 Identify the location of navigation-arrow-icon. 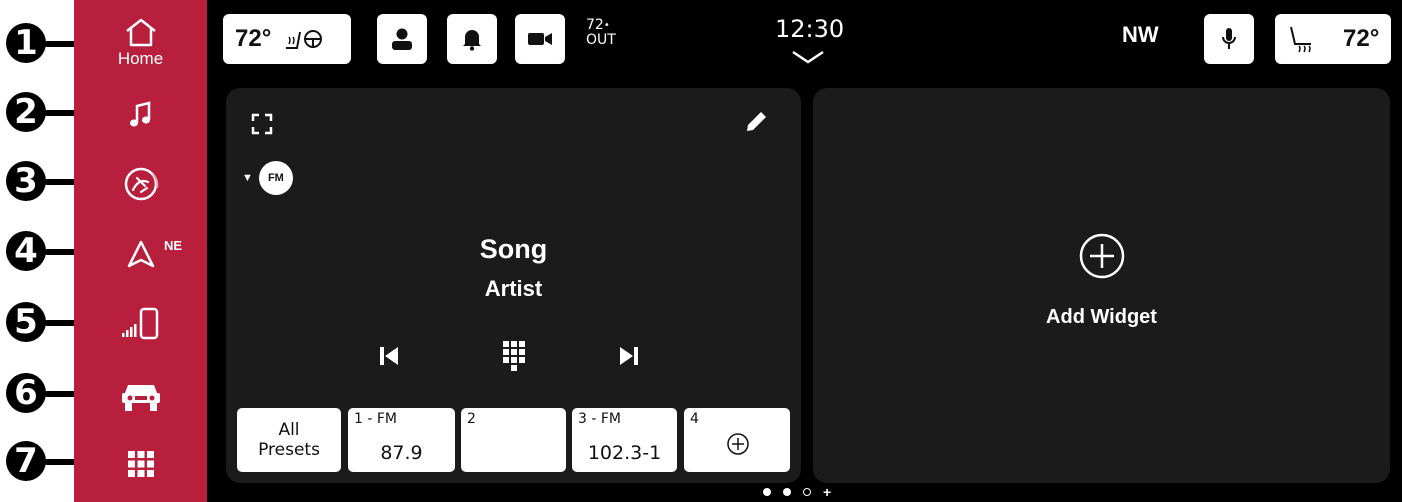
(140, 254).